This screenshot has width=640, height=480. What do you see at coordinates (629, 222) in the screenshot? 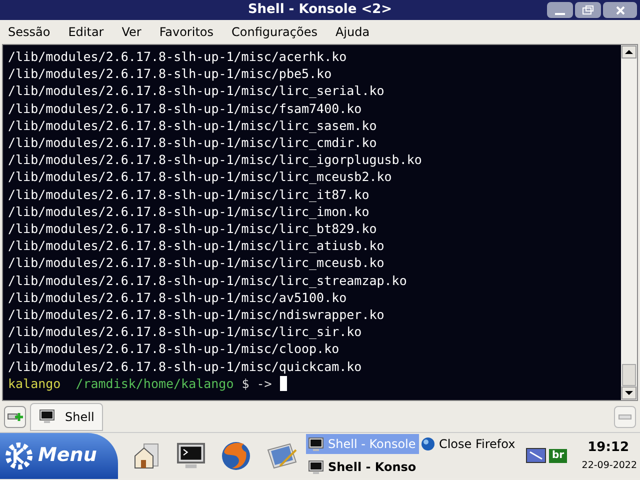
I see `scrollbar` at bounding box center [629, 222].